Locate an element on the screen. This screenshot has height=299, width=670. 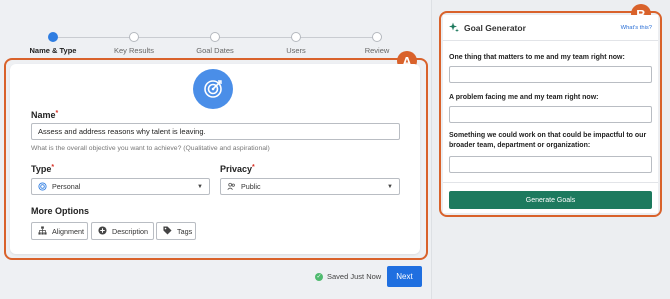
step-dot-users is located at coordinates (296, 37).